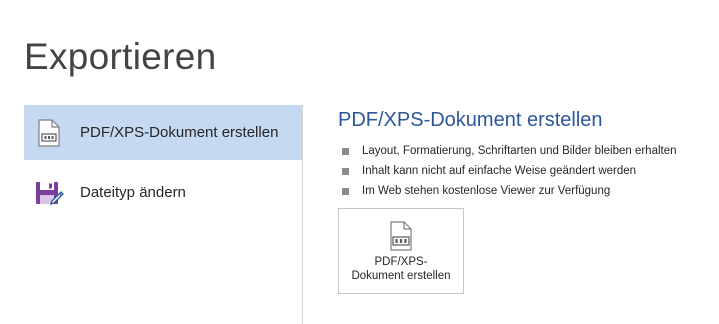  I want to click on create-button-label: PDF/XPS- Dokument erstellen, so click(400, 269).